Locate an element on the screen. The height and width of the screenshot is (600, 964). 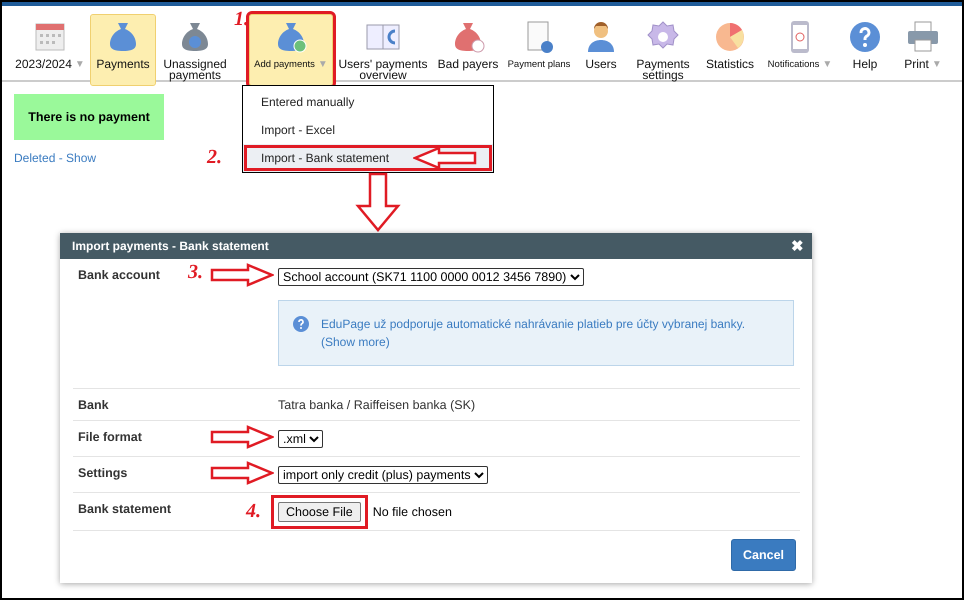
field-label: Settings is located at coordinates (103, 473).